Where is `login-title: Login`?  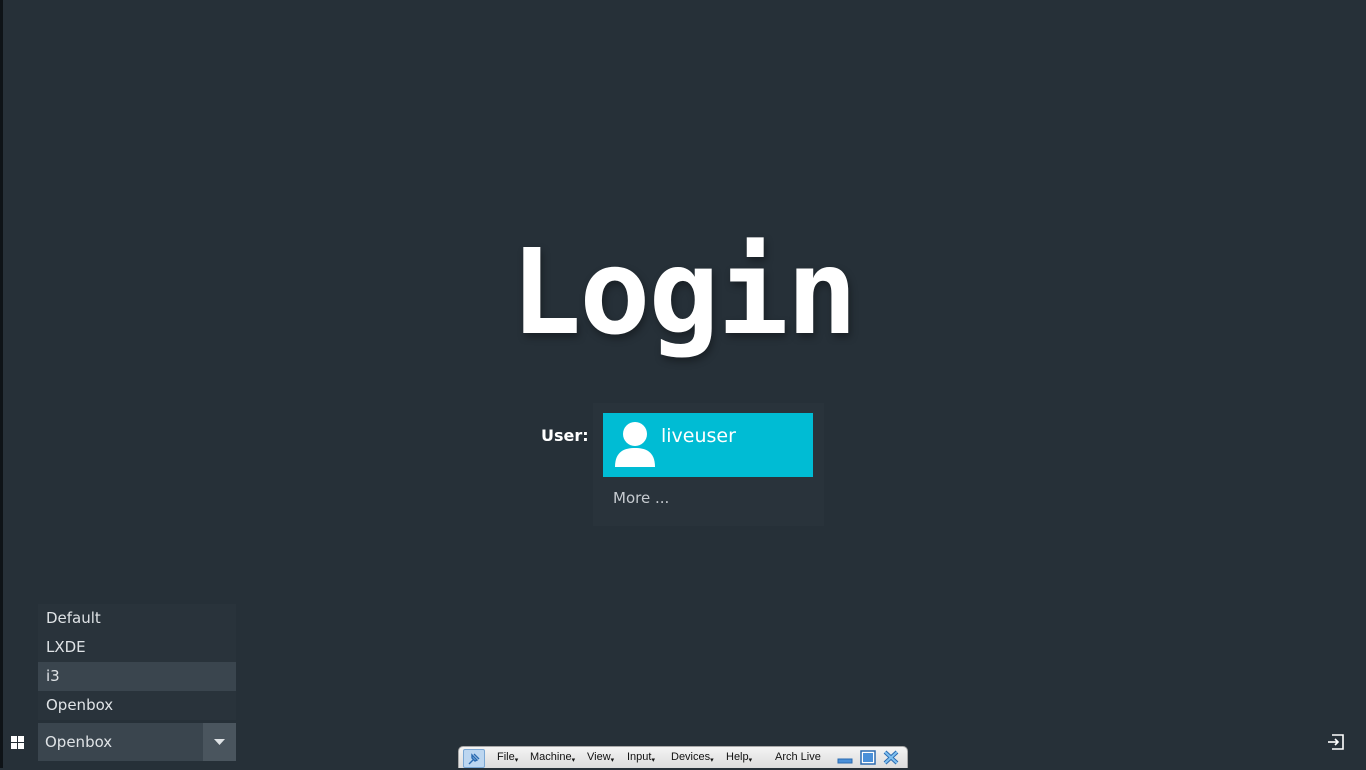 login-title: Login is located at coordinates (683, 292).